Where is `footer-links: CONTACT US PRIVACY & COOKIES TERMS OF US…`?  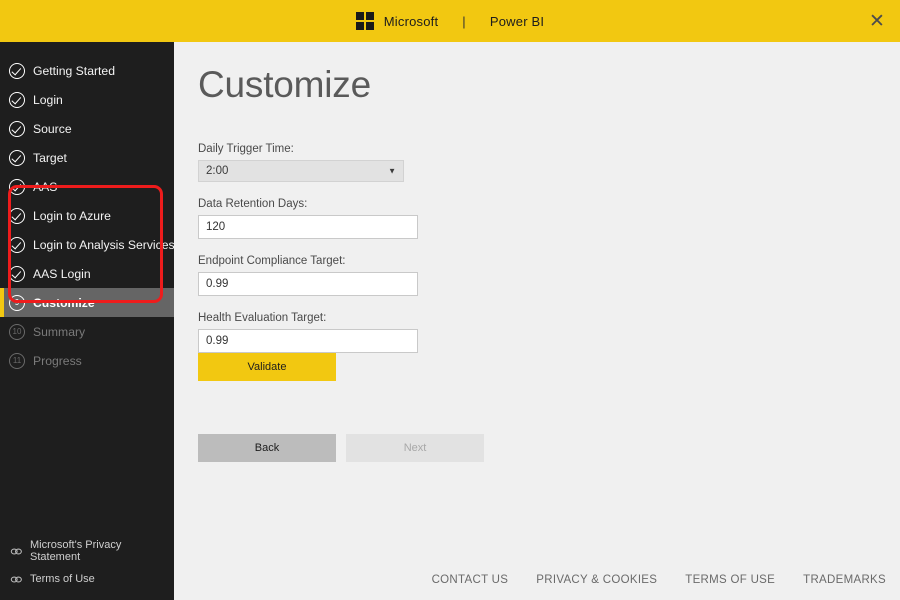
footer-links: CONTACT US PRIVACY & COOKIES TERMS OF US… is located at coordinates (659, 580).